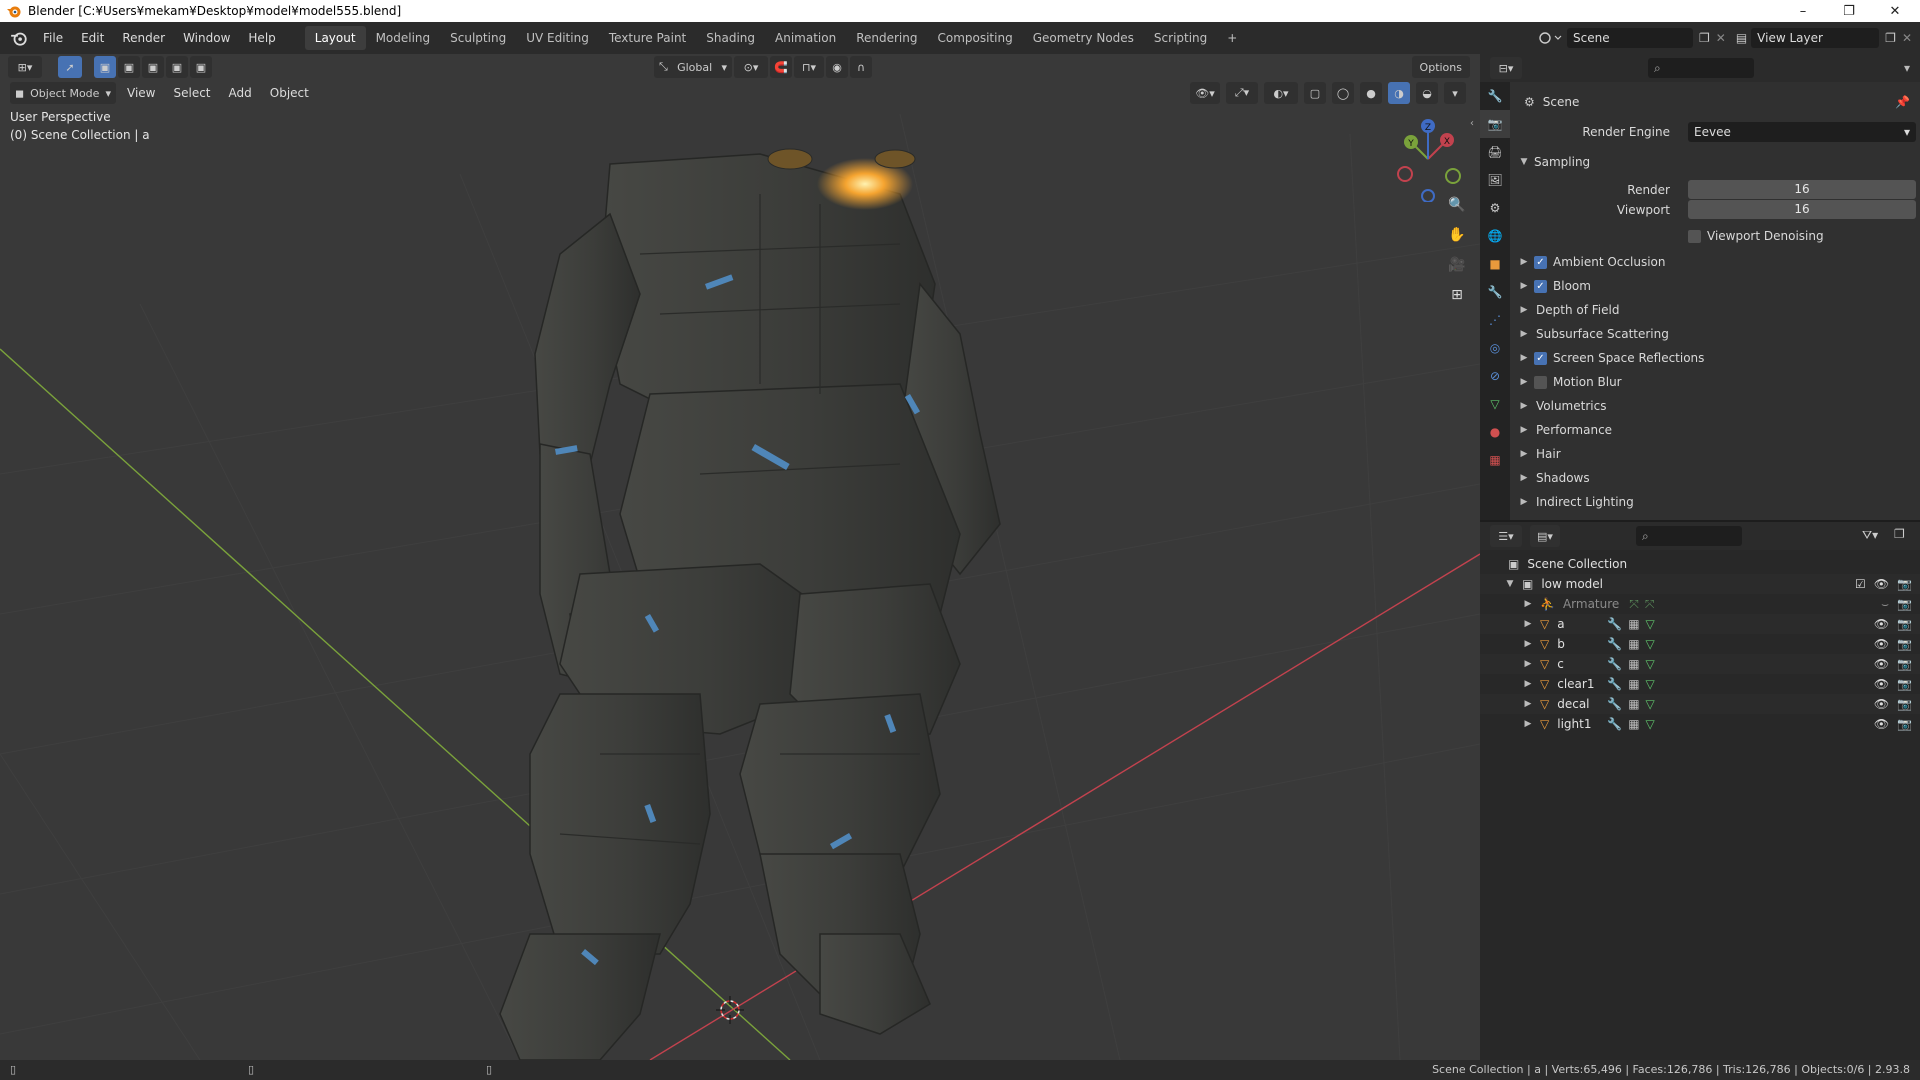  What do you see at coordinates (1700, 624) in the screenshot?
I see `outliner-item: ▶ ▽ a 🔧 ▦ ▽ 👁 📷` at bounding box center [1700, 624].